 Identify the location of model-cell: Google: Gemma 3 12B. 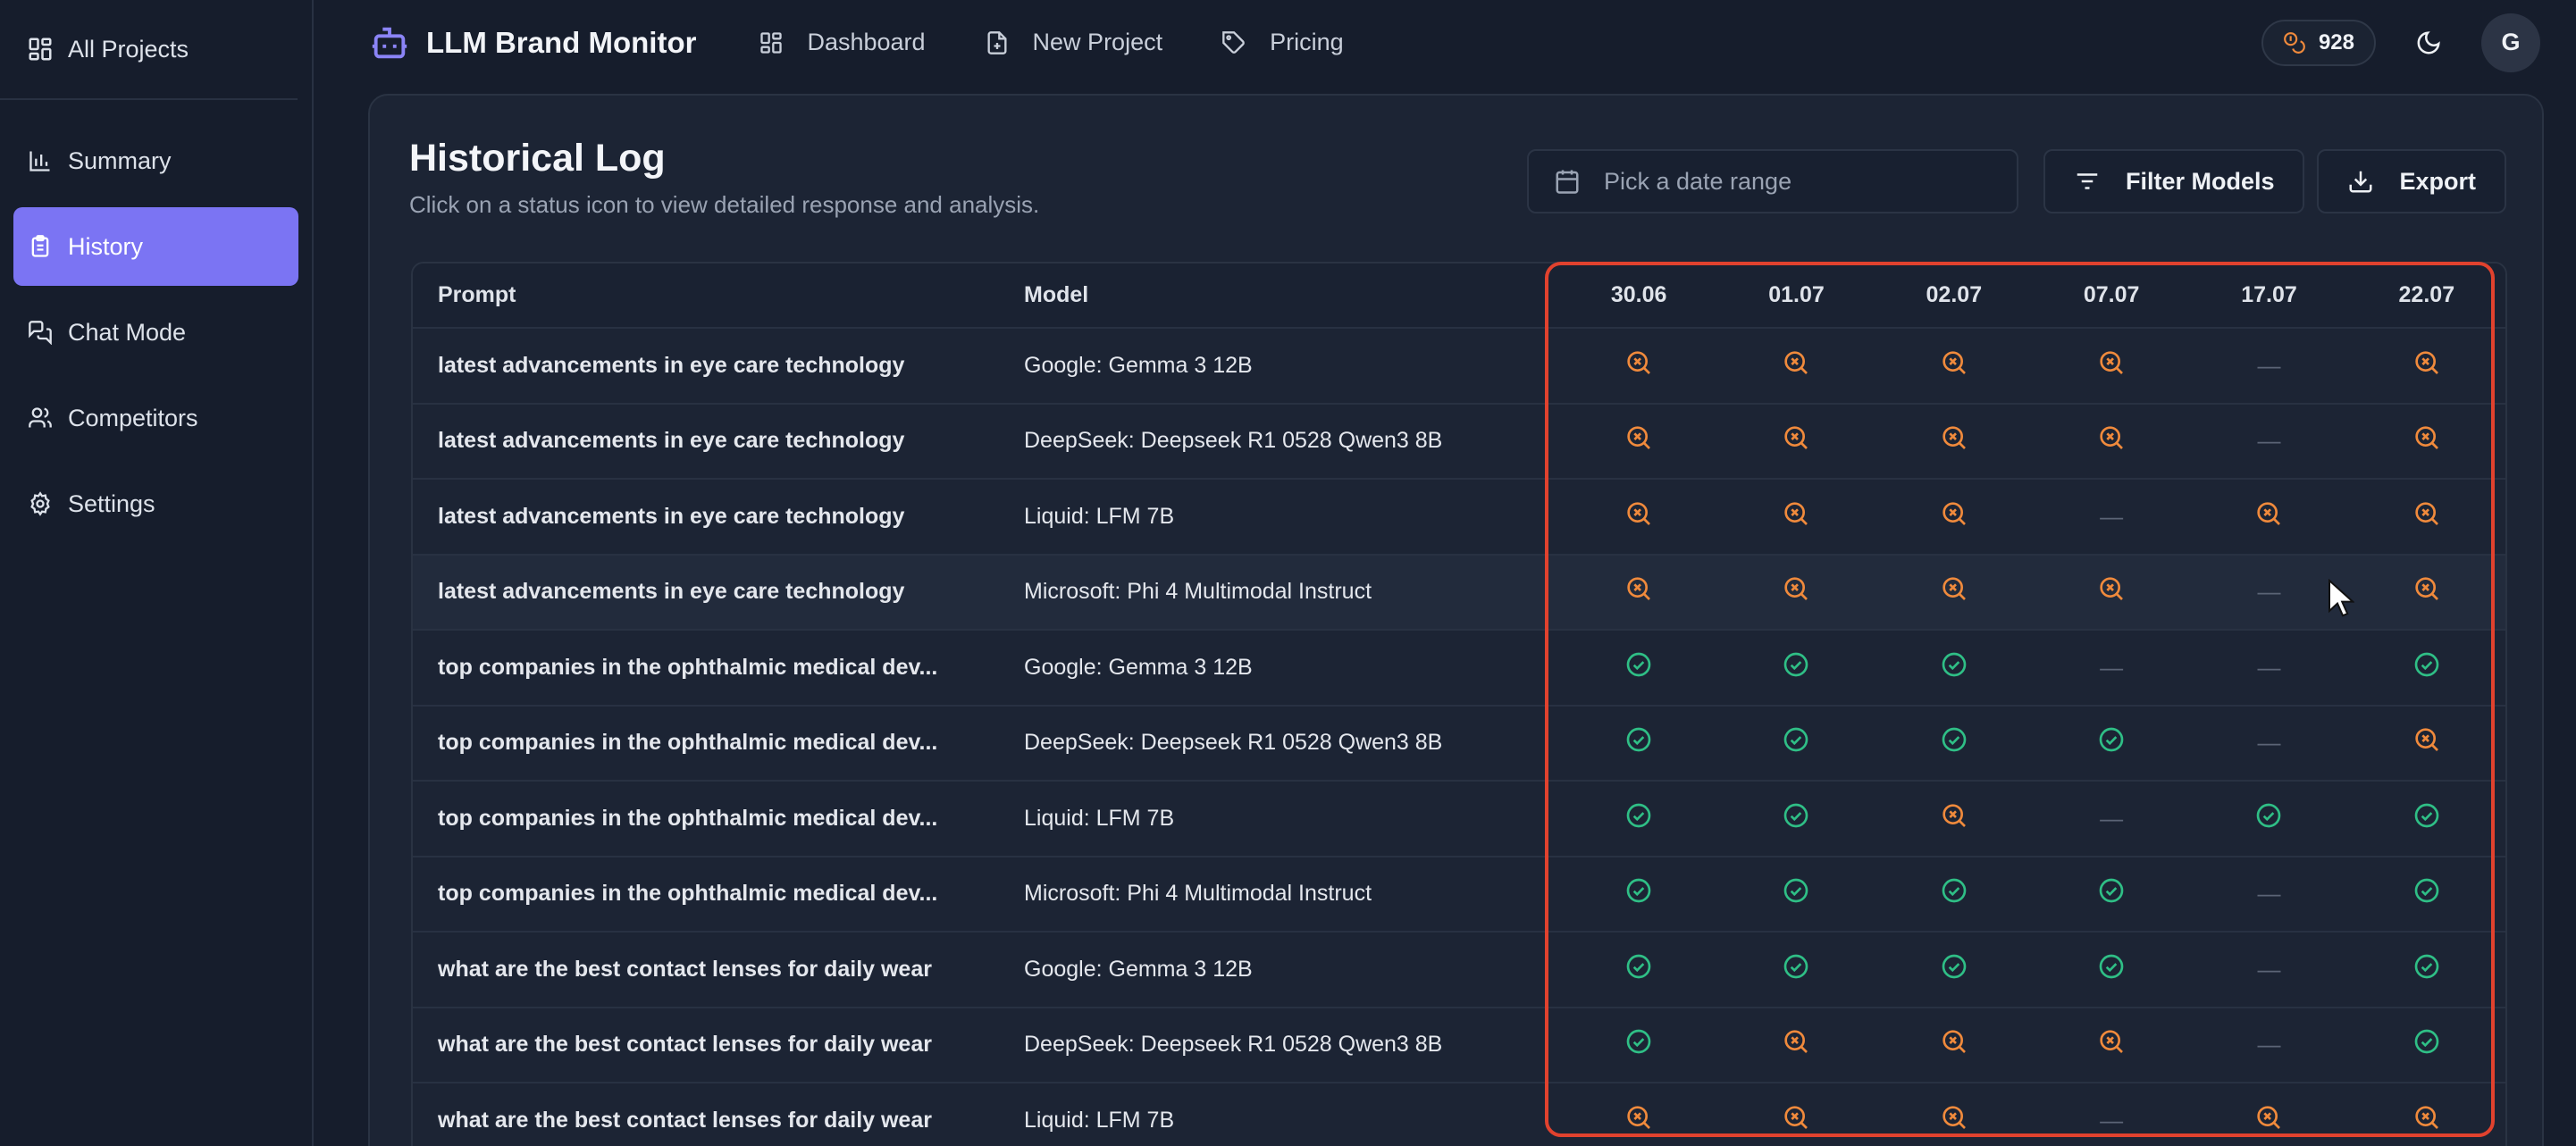
(1283, 970).